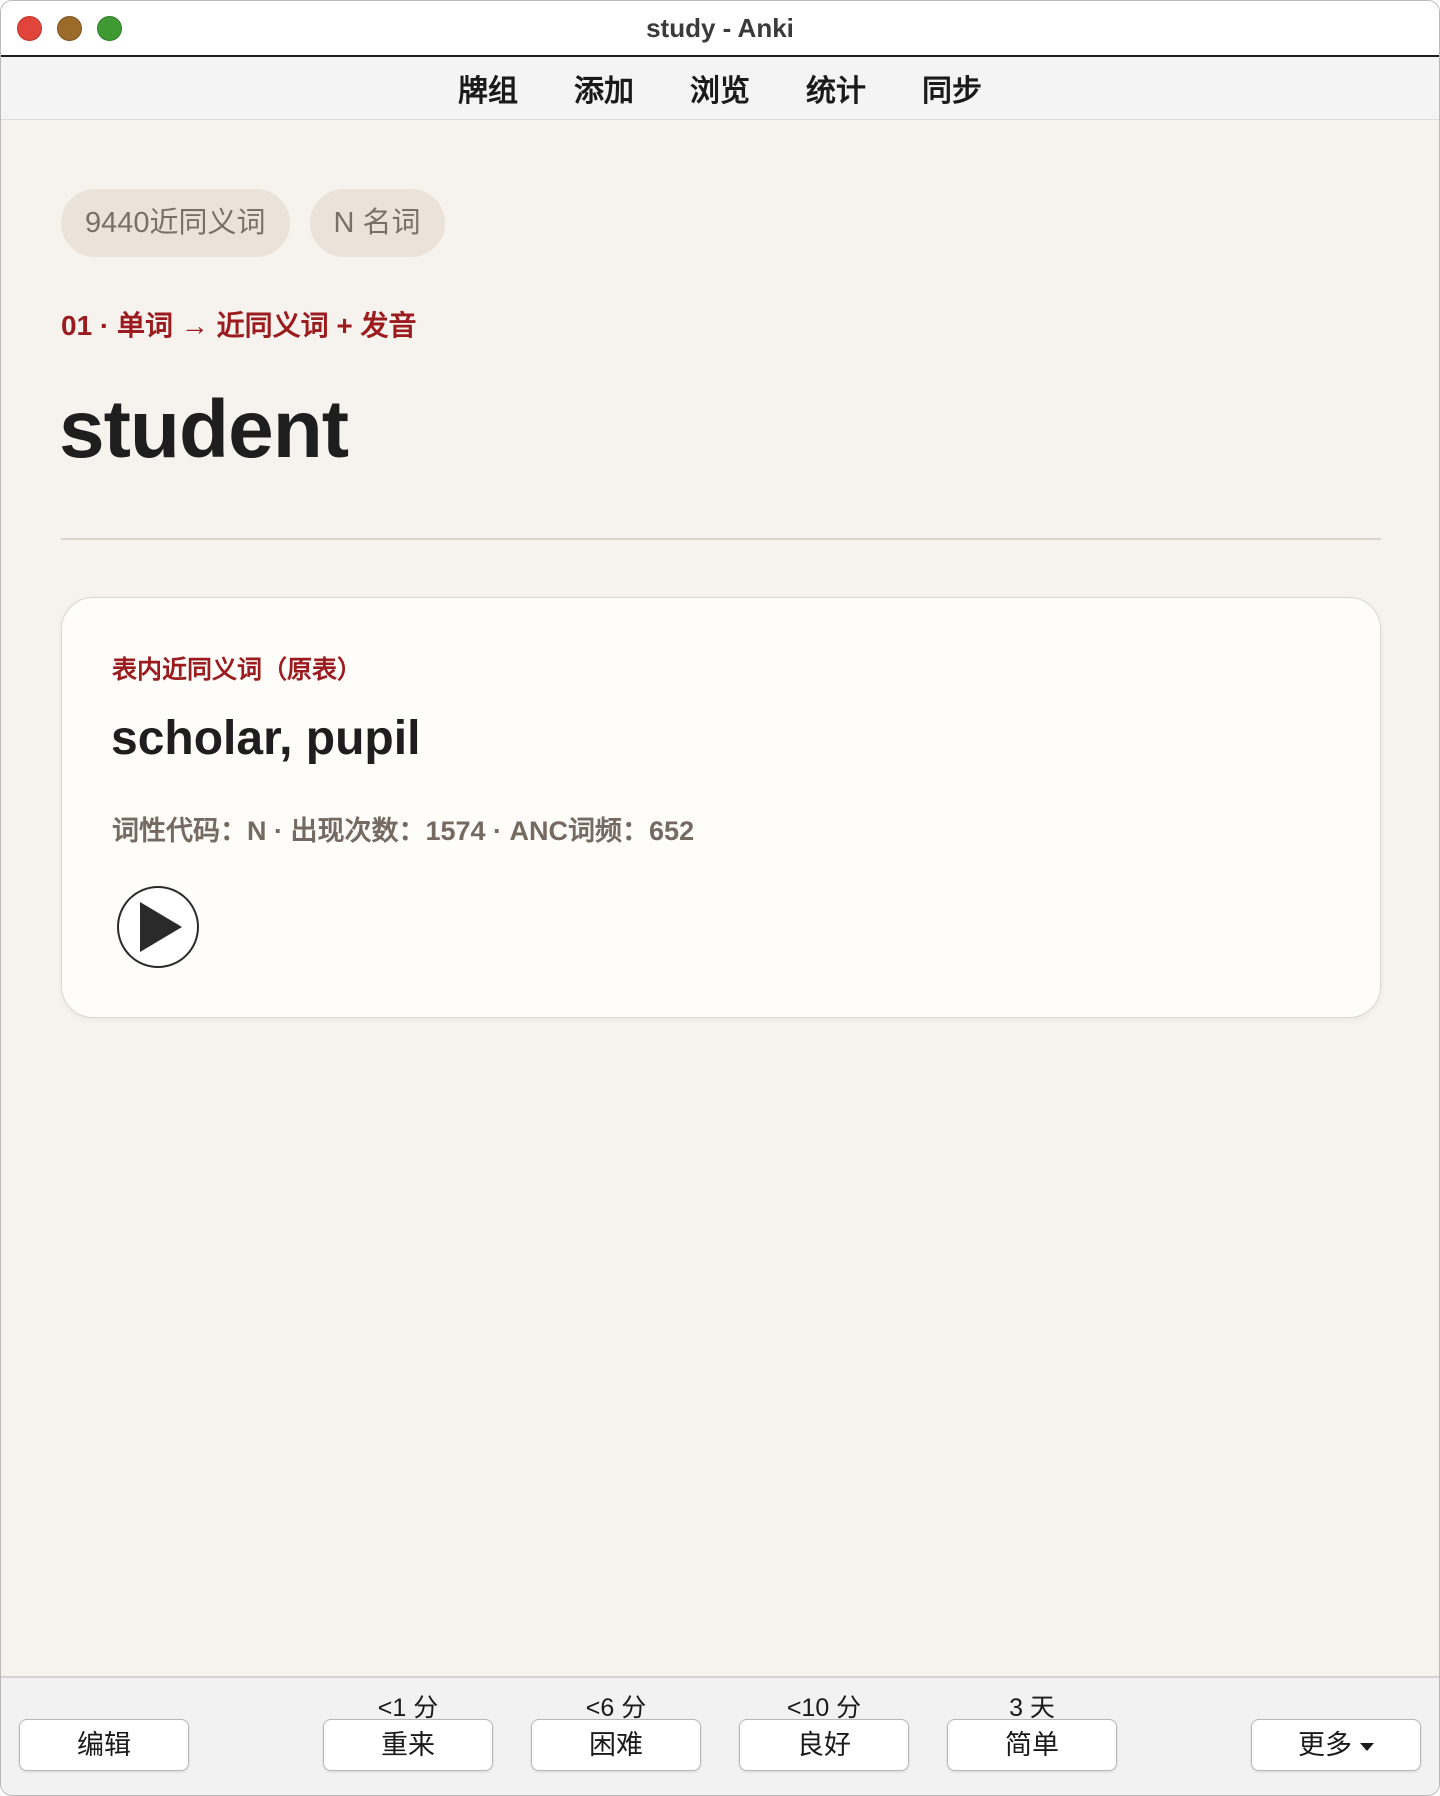  Describe the element at coordinates (377, 223) in the screenshot. I see `tag-chip: N 名词` at that location.